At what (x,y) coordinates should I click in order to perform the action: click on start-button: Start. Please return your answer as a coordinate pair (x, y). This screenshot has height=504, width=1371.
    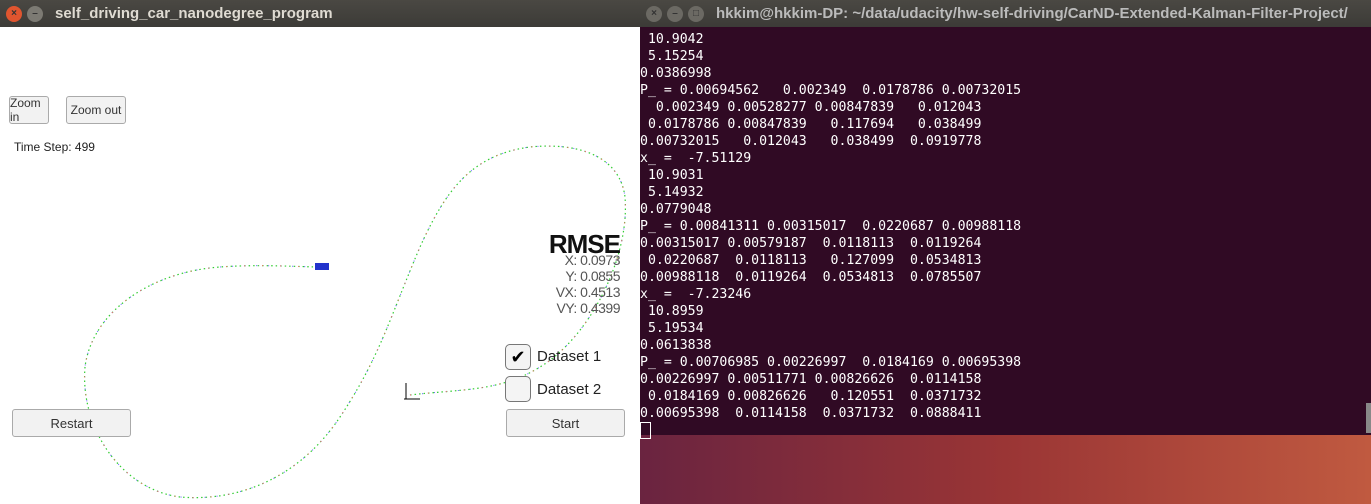
    Looking at the image, I should click on (565, 423).